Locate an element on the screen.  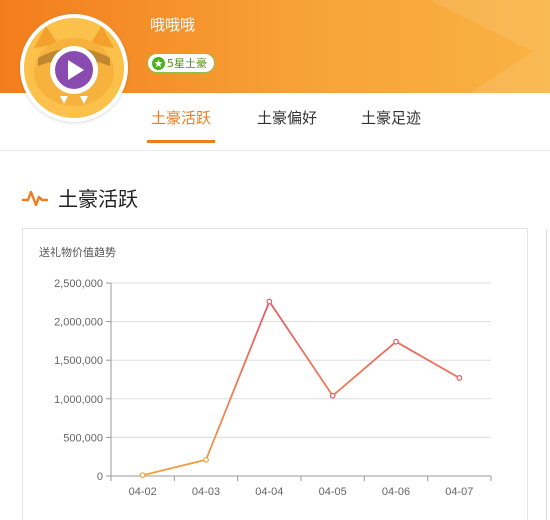
y-tick-label: 0 is located at coordinates (100, 477).